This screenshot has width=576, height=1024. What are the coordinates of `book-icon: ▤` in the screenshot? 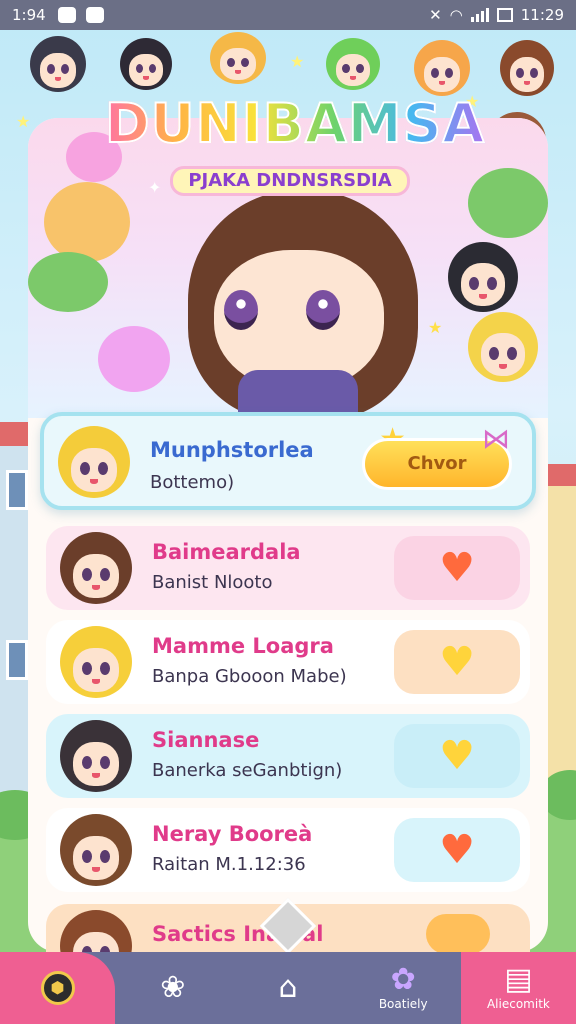 It's located at (518, 979).